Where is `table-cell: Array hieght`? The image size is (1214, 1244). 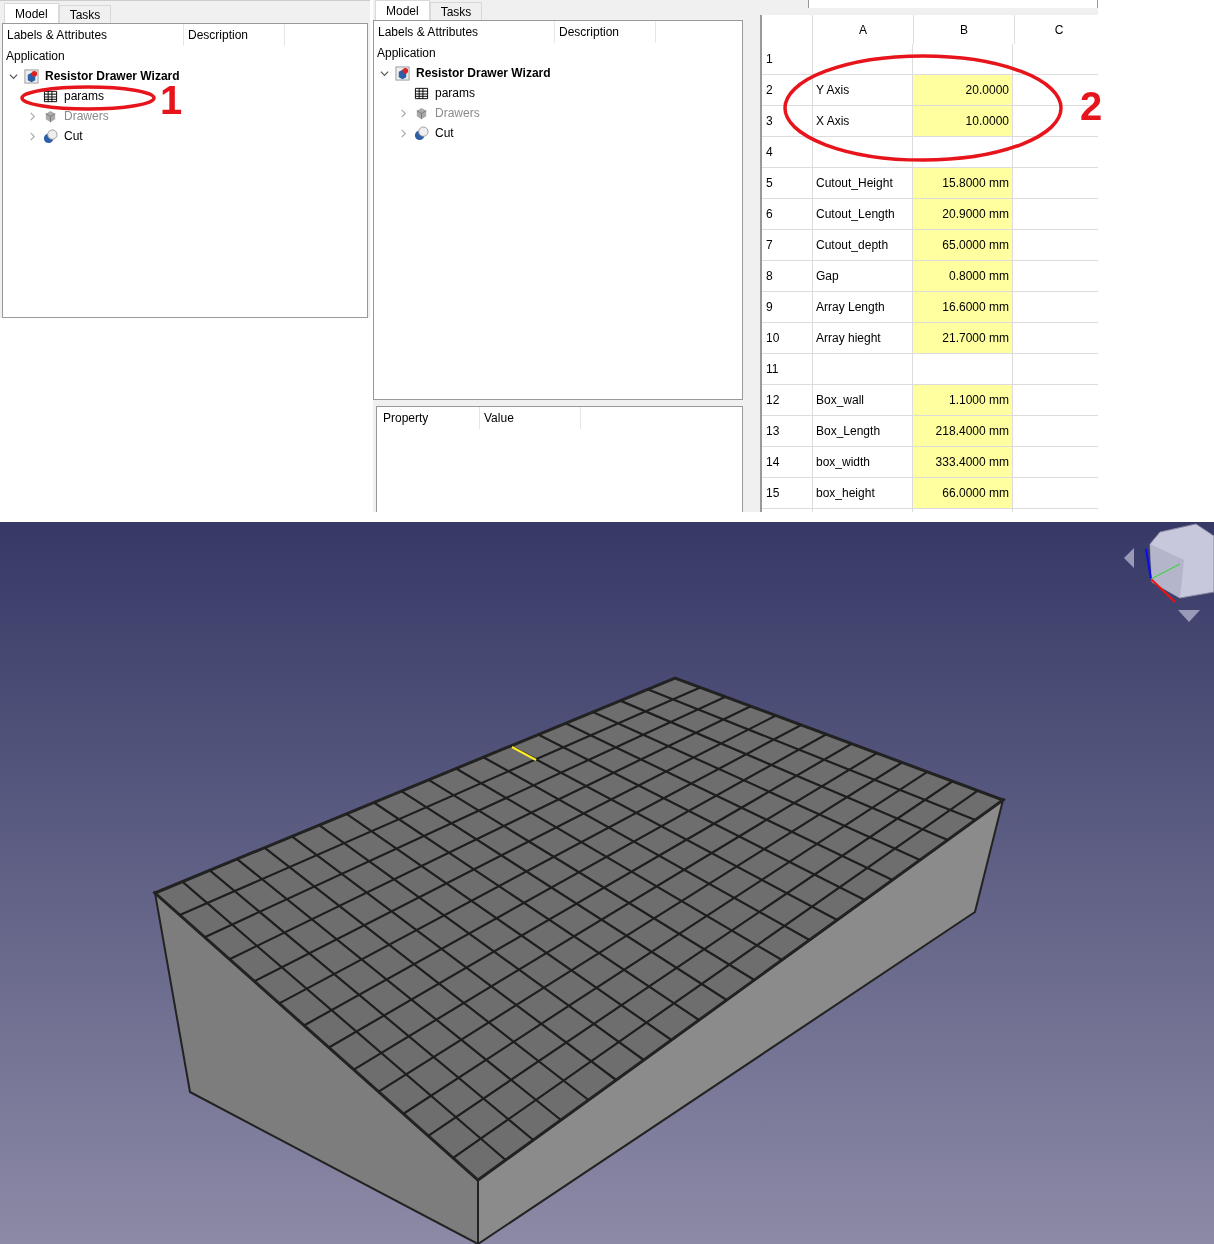 table-cell: Array hieght is located at coordinates (848, 338).